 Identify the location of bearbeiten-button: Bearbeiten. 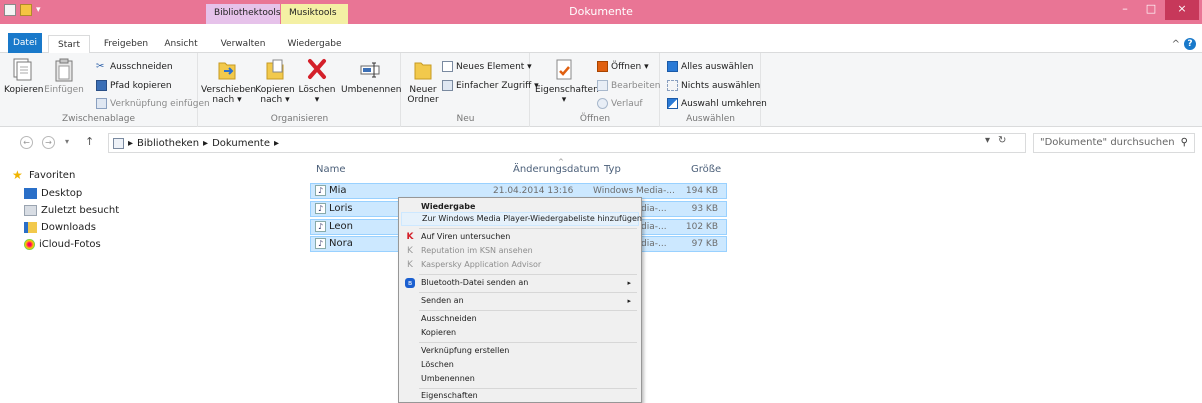
(628, 85).